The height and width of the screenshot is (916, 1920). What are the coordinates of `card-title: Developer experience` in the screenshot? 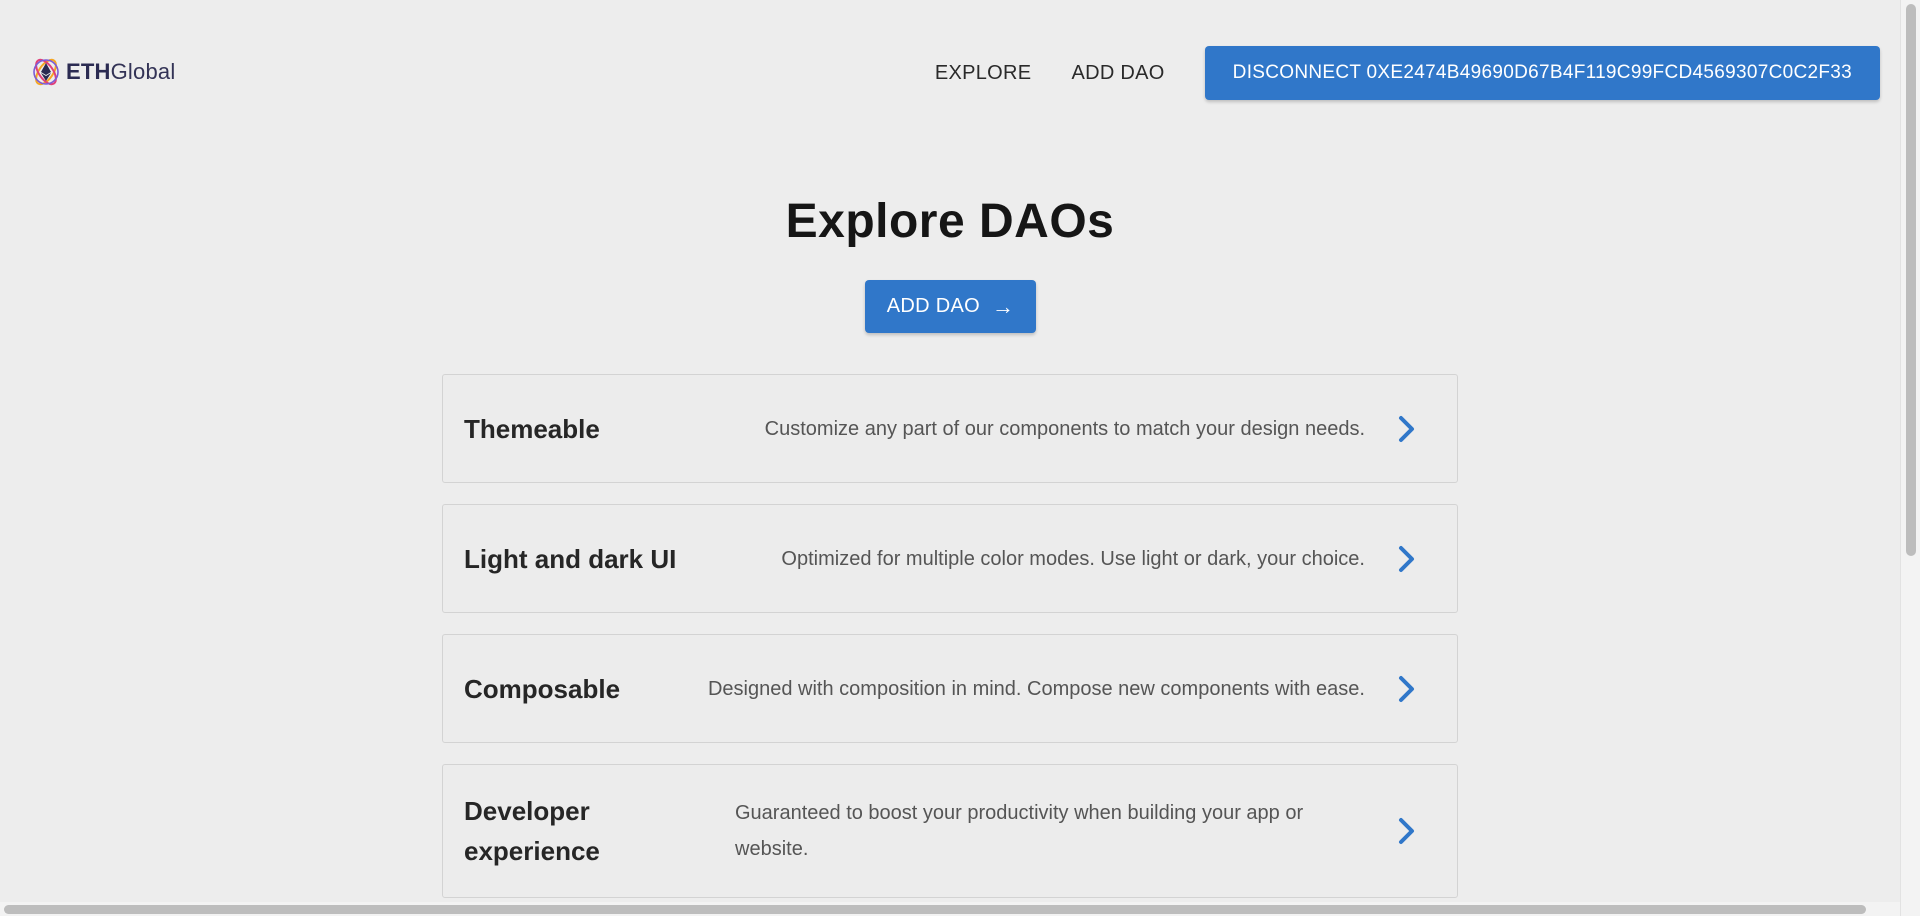 It's located at (532, 831).